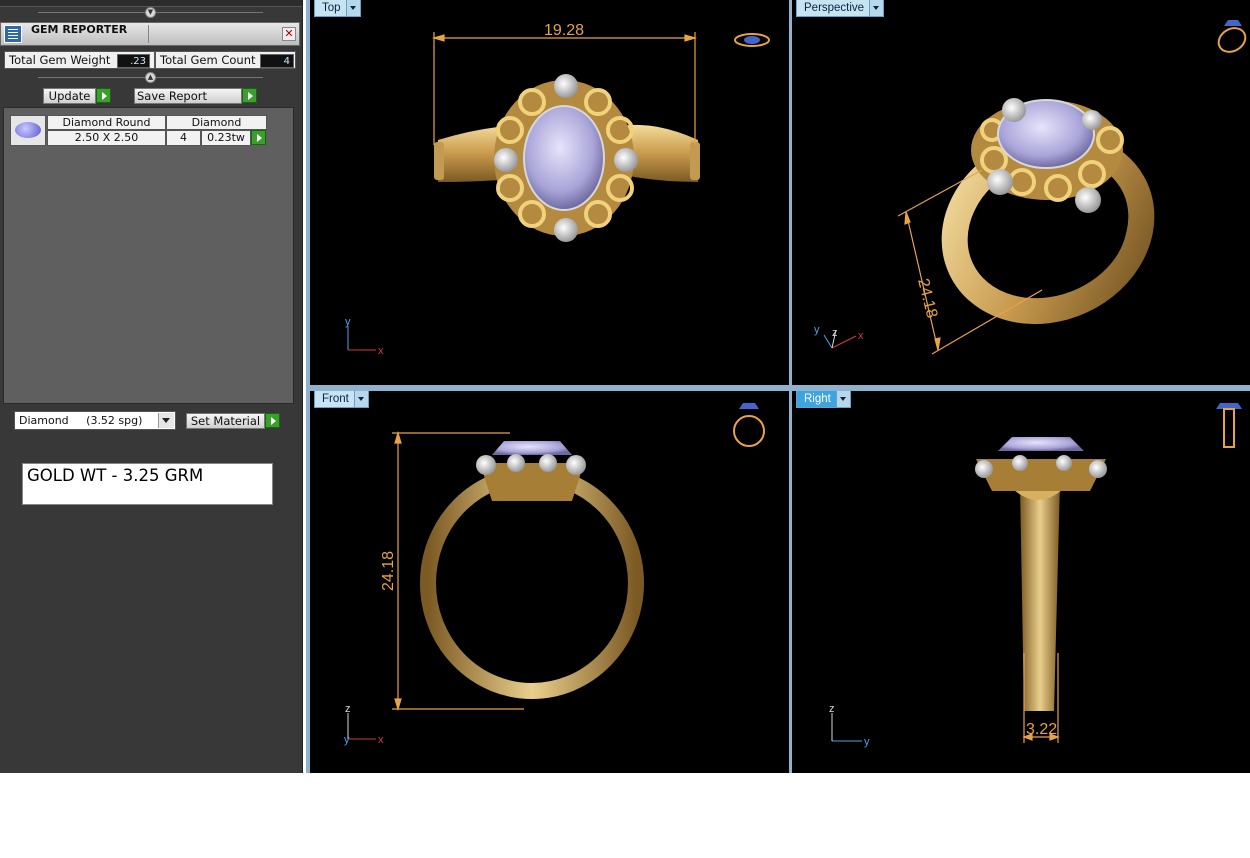  What do you see at coordinates (103, 95) in the screenshot?
I see `update-run-icon` at bounding box center [103, 95].